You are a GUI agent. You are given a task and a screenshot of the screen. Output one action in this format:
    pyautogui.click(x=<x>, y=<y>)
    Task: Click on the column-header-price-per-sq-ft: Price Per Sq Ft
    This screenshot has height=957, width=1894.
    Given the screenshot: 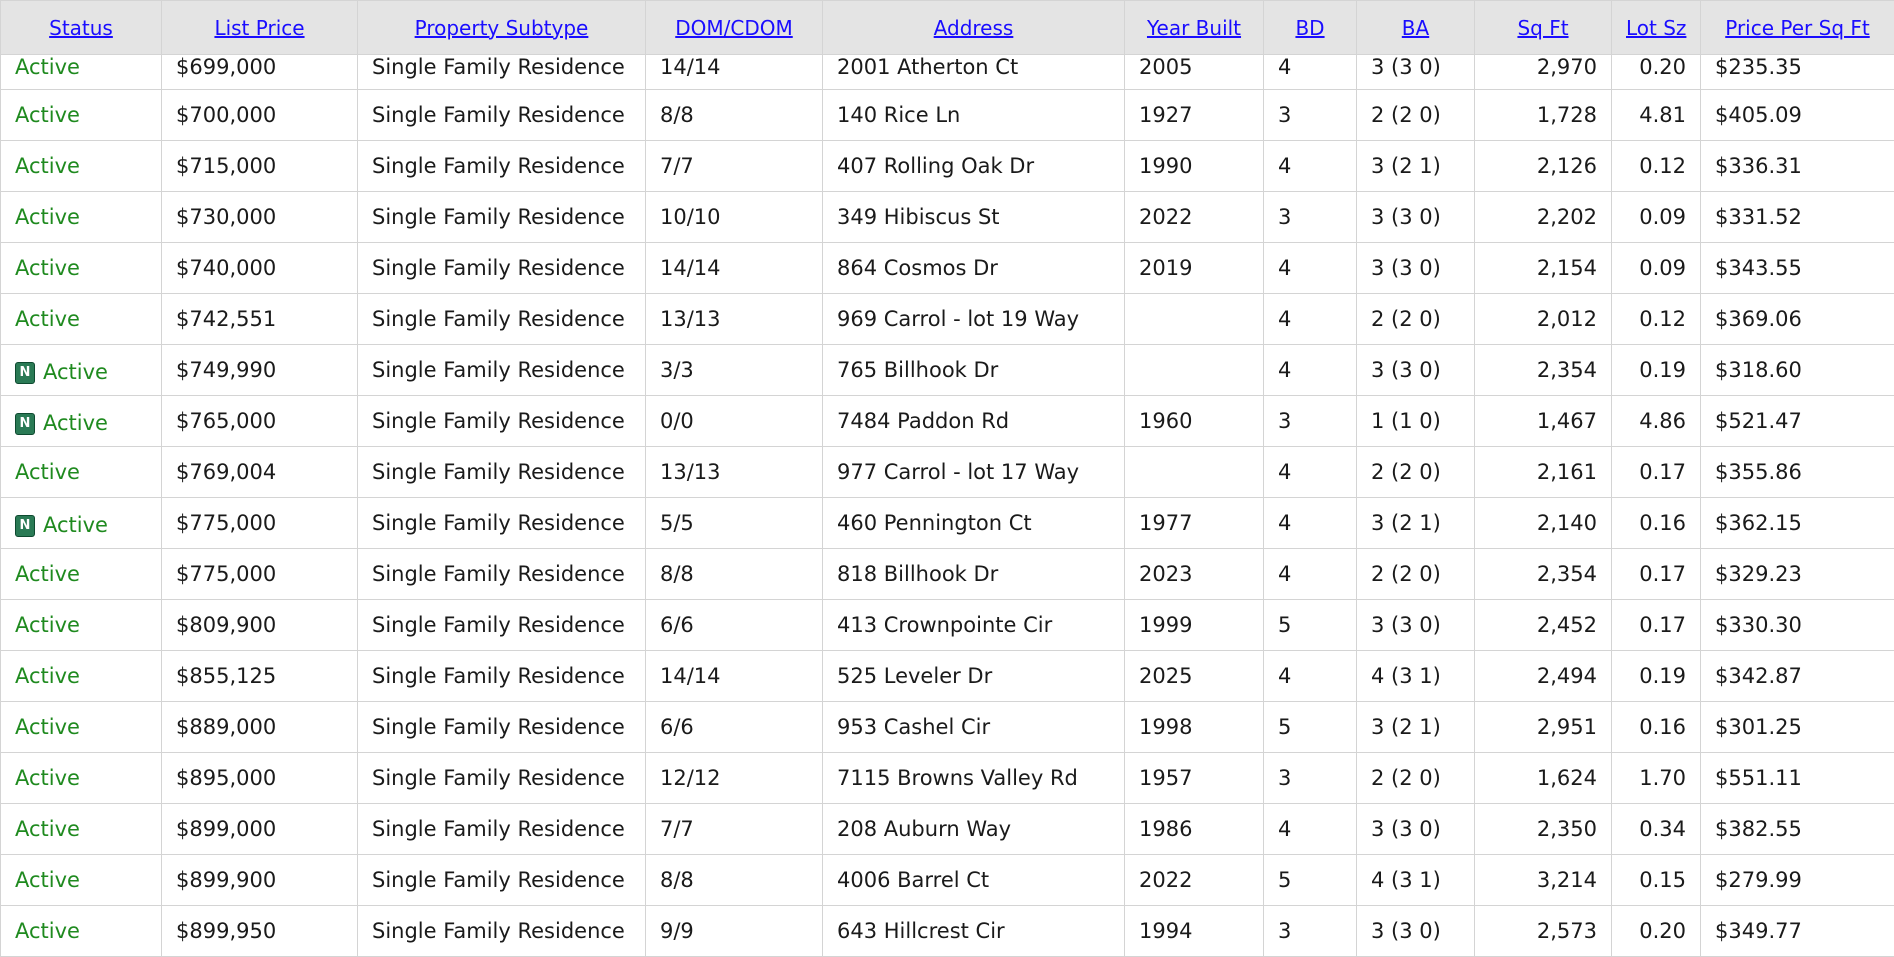 What is the action you would take?
    pyautogui.click(x=1797, y=28)
    